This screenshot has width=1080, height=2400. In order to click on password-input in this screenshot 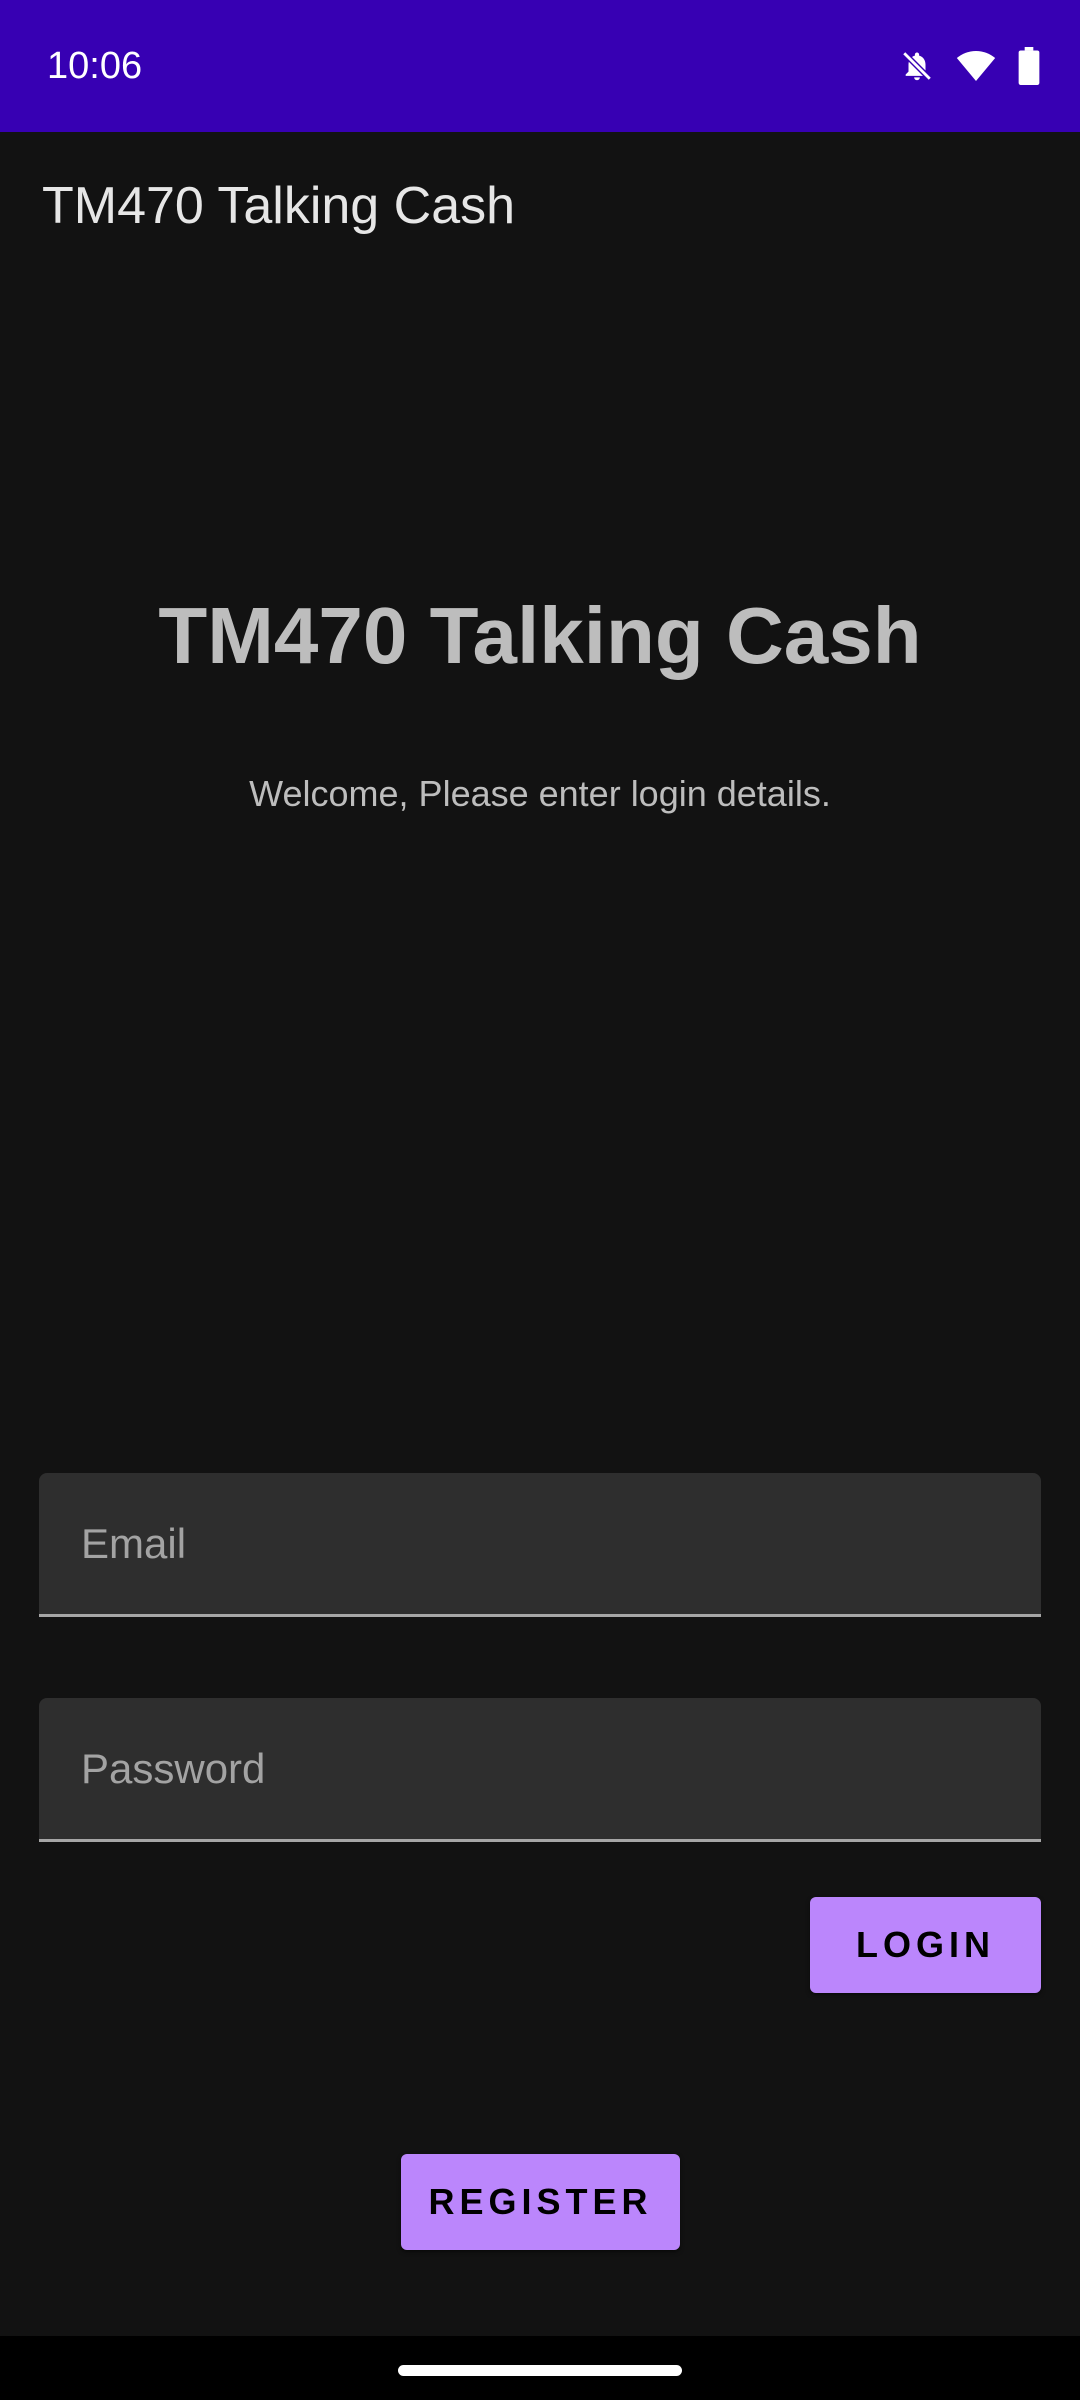, I will do `click(541, 1768)`.